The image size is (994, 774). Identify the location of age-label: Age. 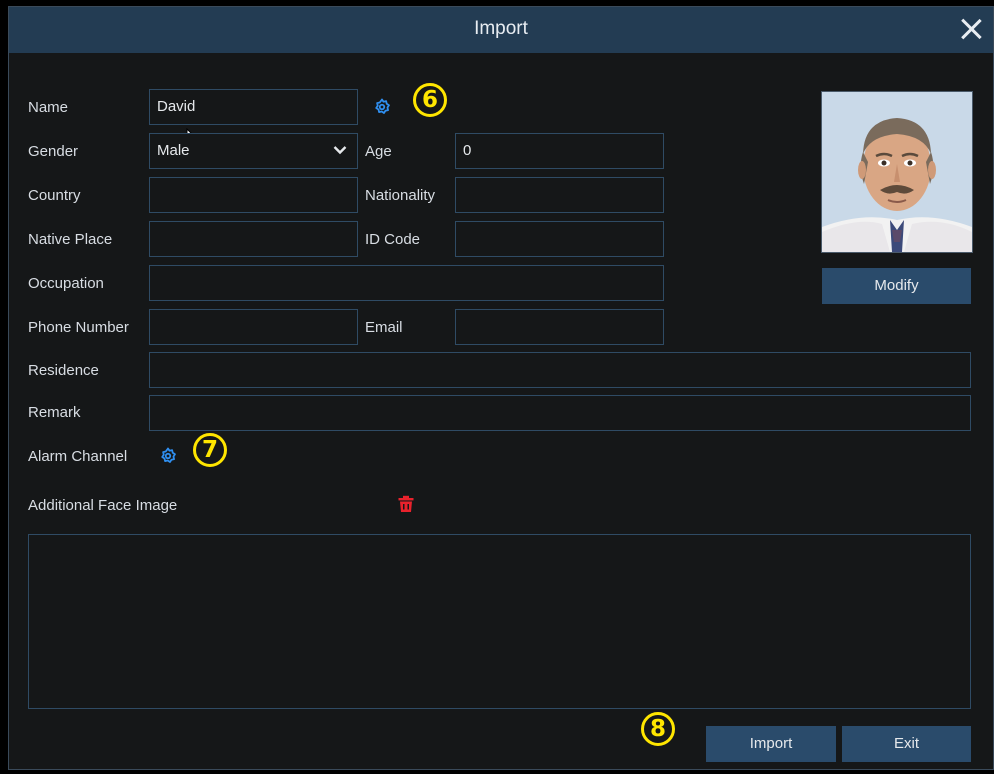
(378, 151).